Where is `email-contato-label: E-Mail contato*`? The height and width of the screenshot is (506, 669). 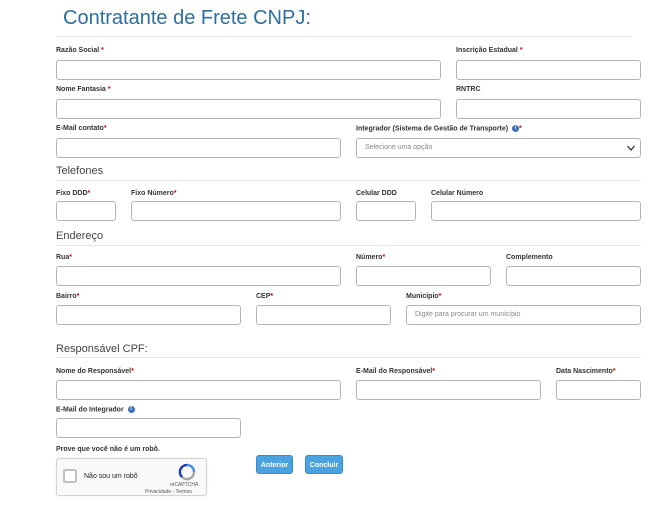
email-contato-label: E-Mail contato* is located at coordinates (81, 128).